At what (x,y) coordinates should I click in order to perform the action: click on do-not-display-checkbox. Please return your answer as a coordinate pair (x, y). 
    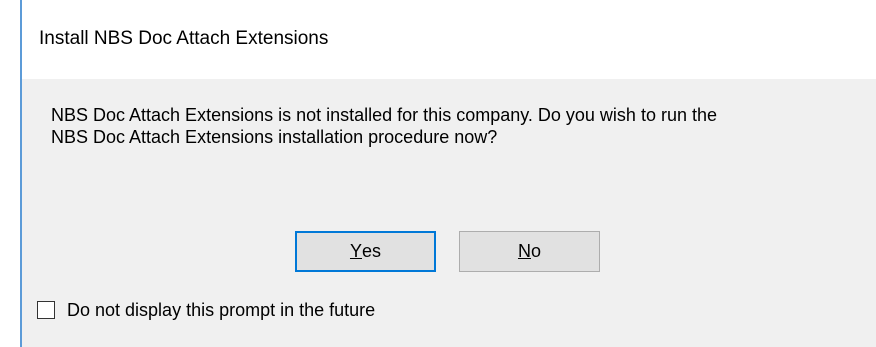
    Looking at the image, I should click on (46, 310).